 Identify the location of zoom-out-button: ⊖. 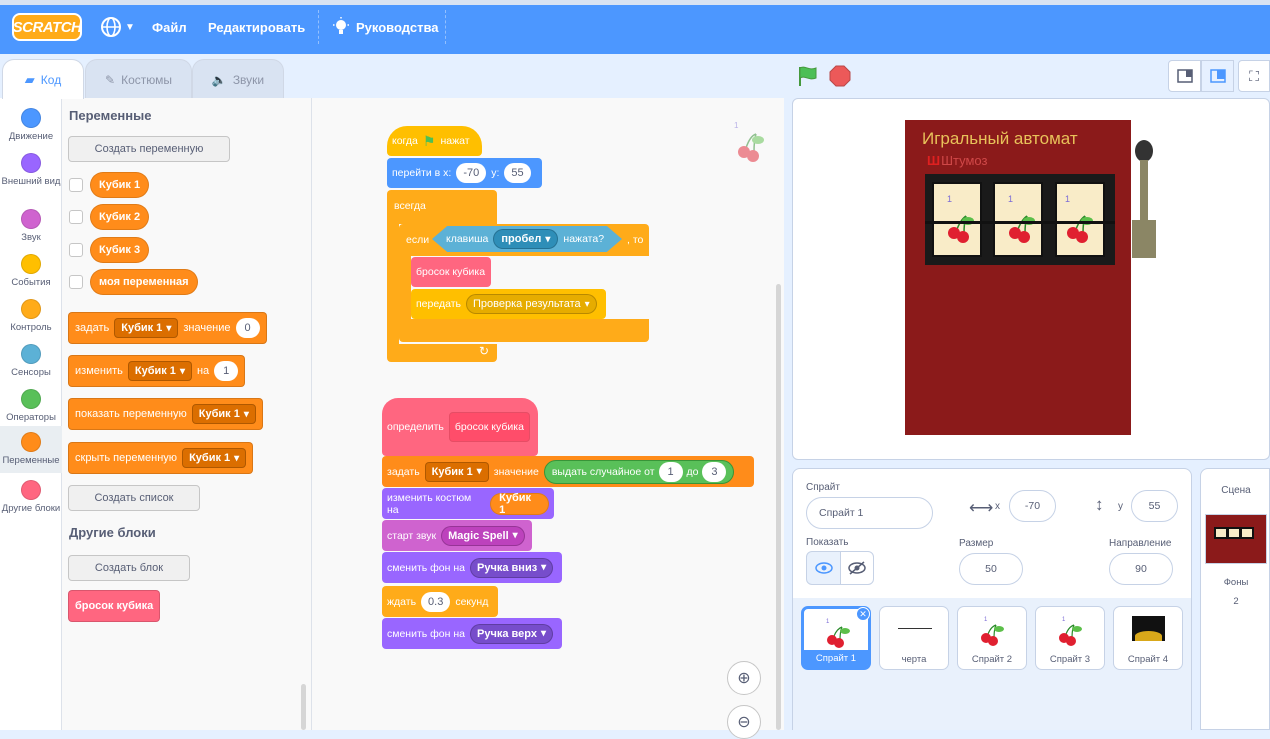
(744, 722).